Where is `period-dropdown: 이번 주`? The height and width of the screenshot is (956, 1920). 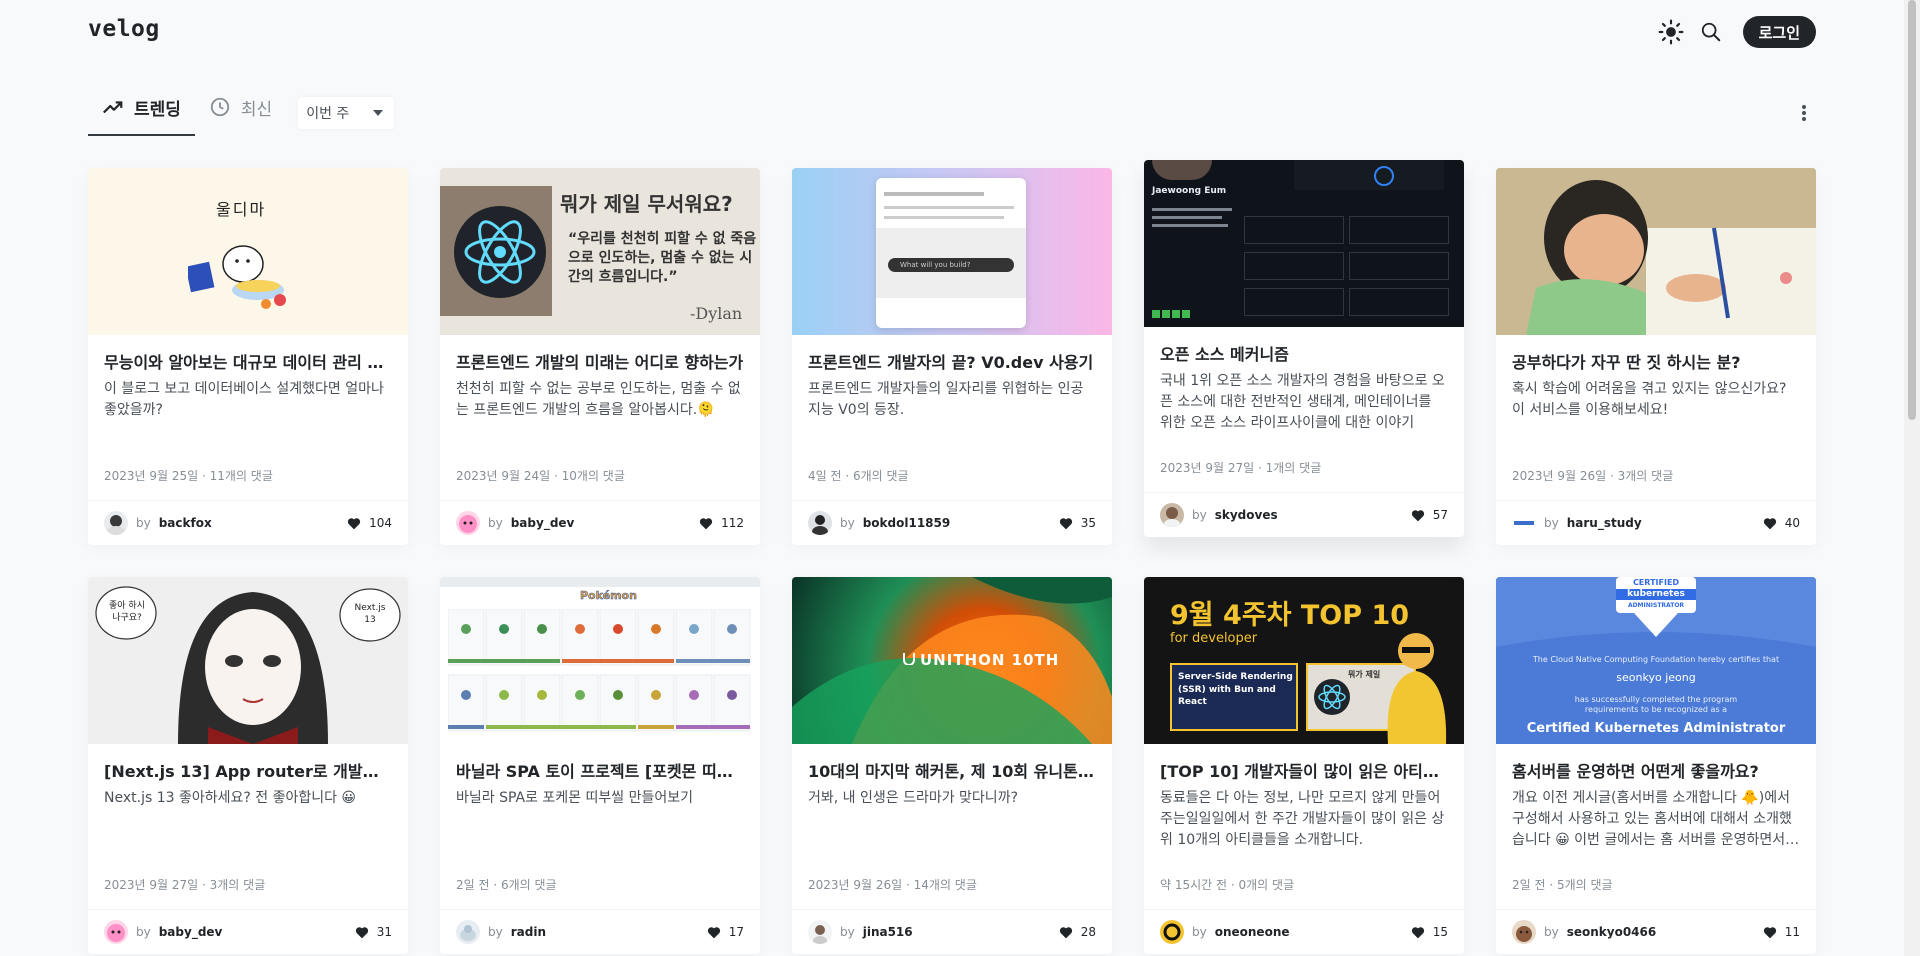 period-dropdown: 이번 주 is located at coordinates (346, 113).